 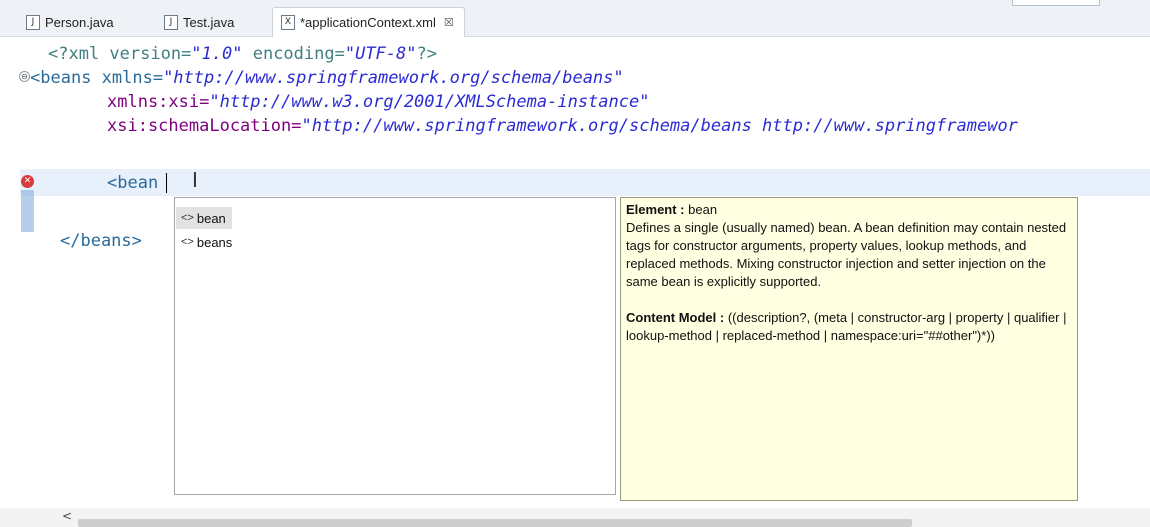 I want to click on close-icon: ☒, so click(x=449, y=22).